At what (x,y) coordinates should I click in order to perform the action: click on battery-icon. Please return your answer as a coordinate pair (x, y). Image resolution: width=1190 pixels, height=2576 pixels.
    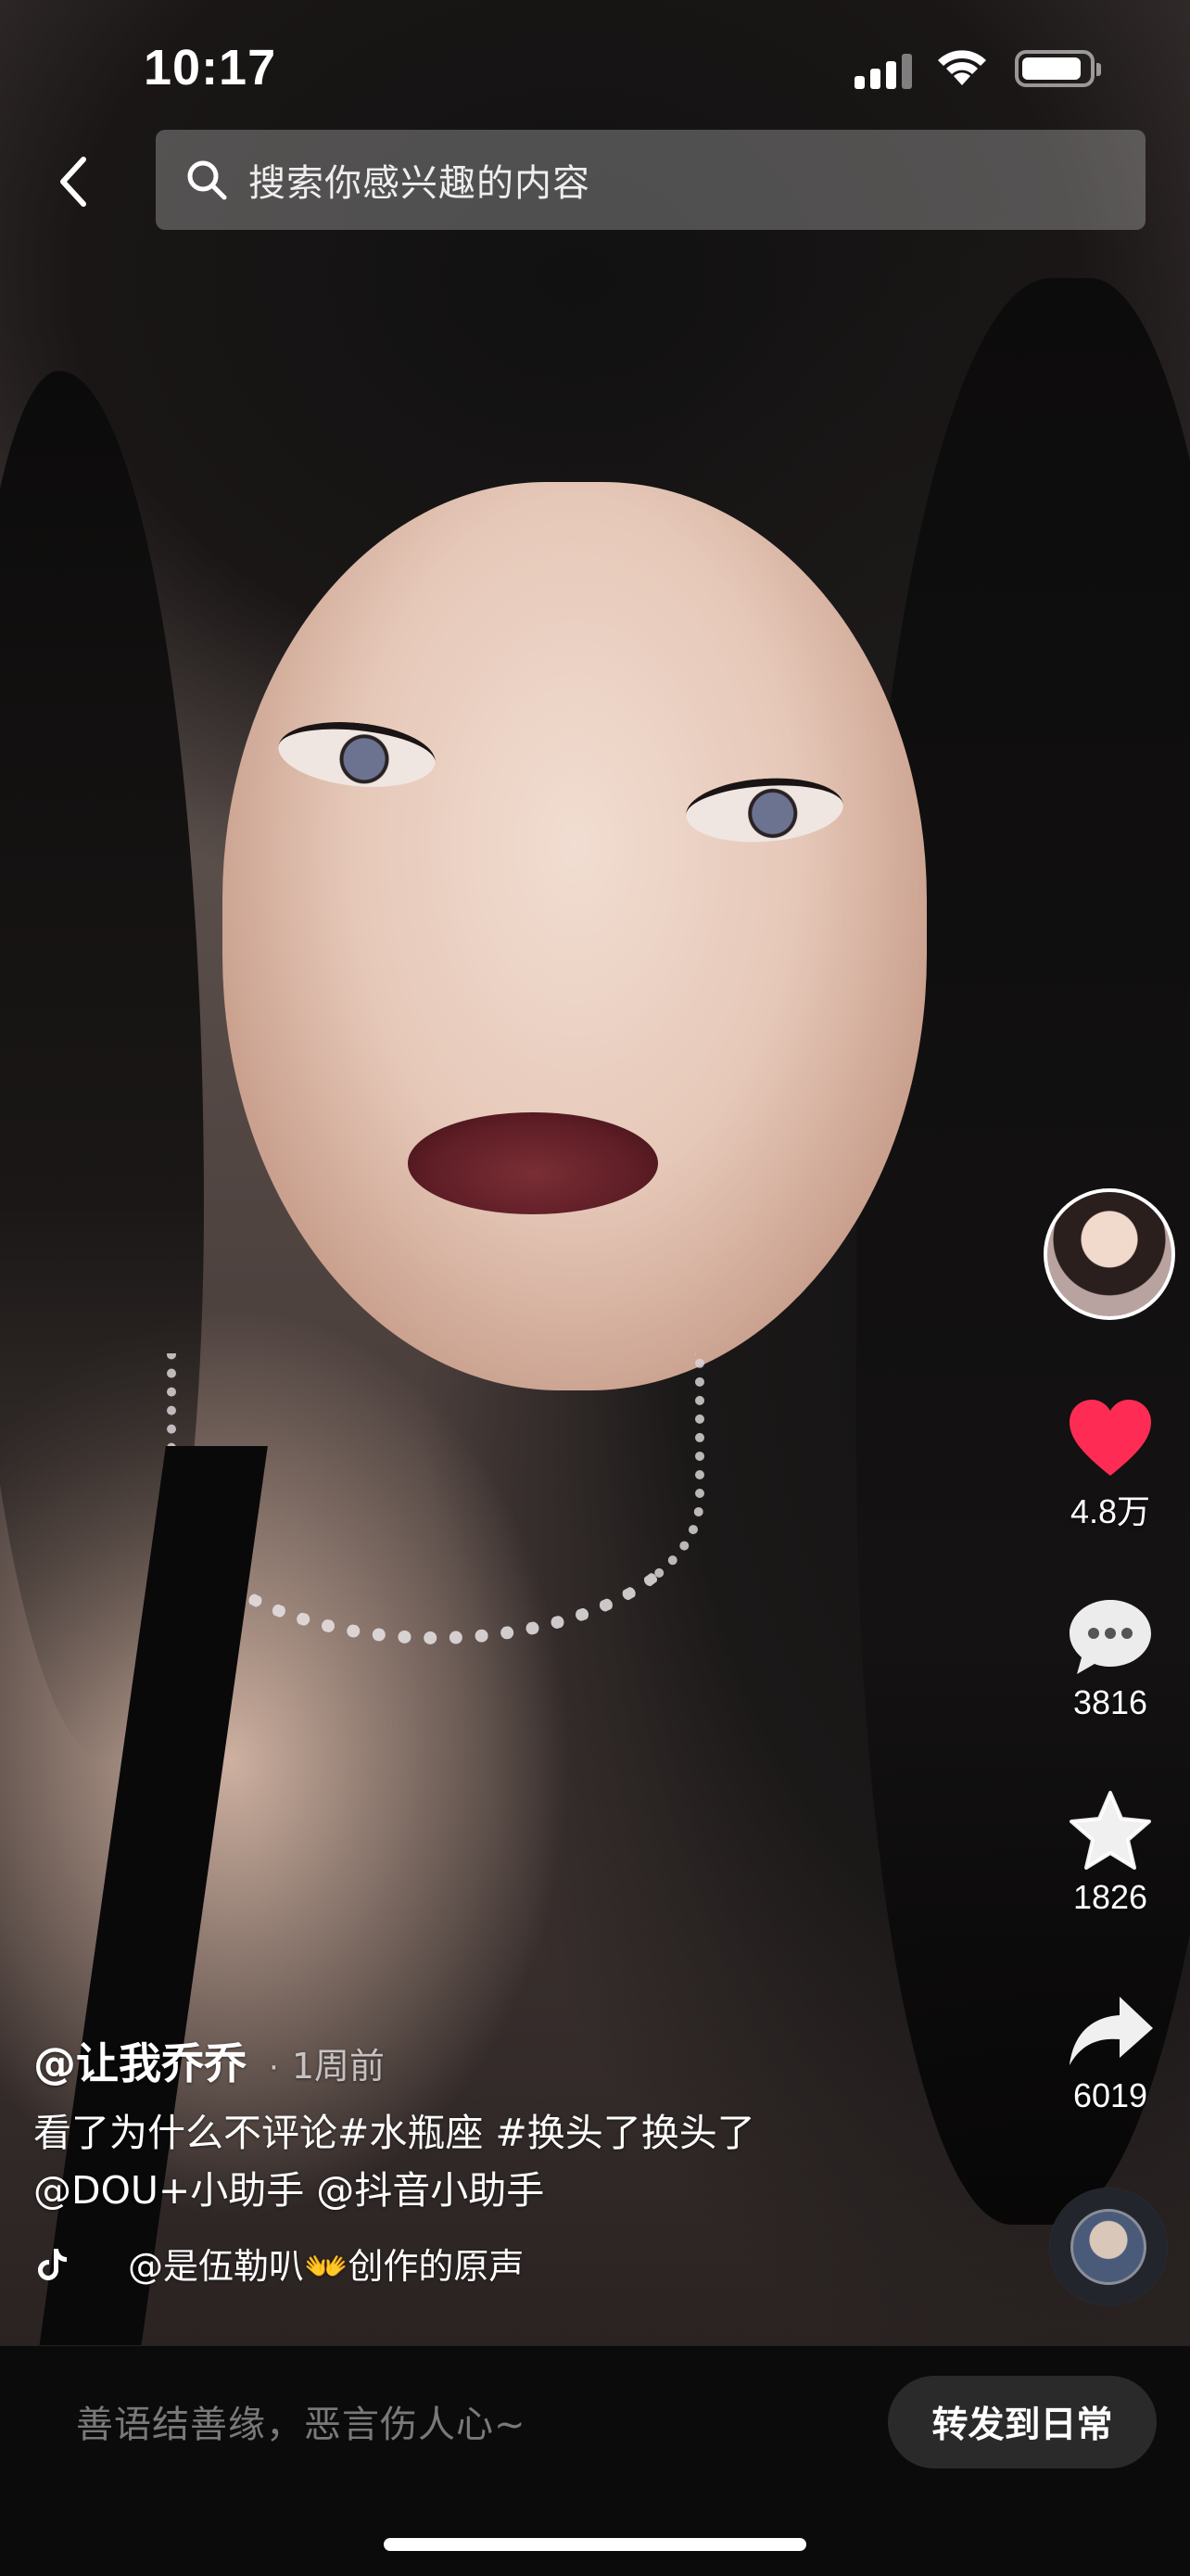
    Looking at the image, I should click on (1058, 68).